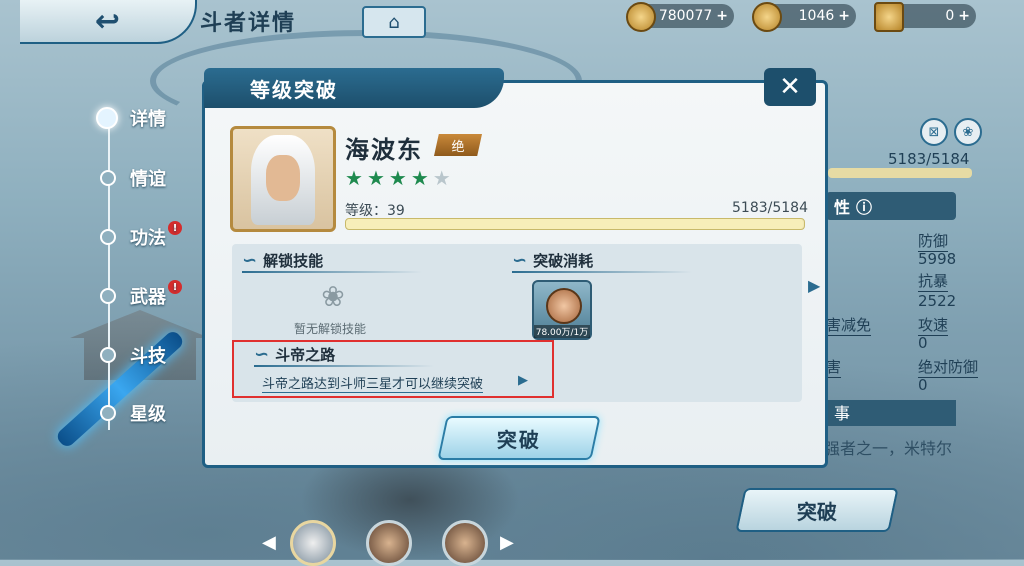 Image resolution: width=1024 pixels, height=566 pixels. What do you see at coordinates (964, 16) in the screenshot?
I see `add-ticket-button: +` at bounding box center [964, 16].